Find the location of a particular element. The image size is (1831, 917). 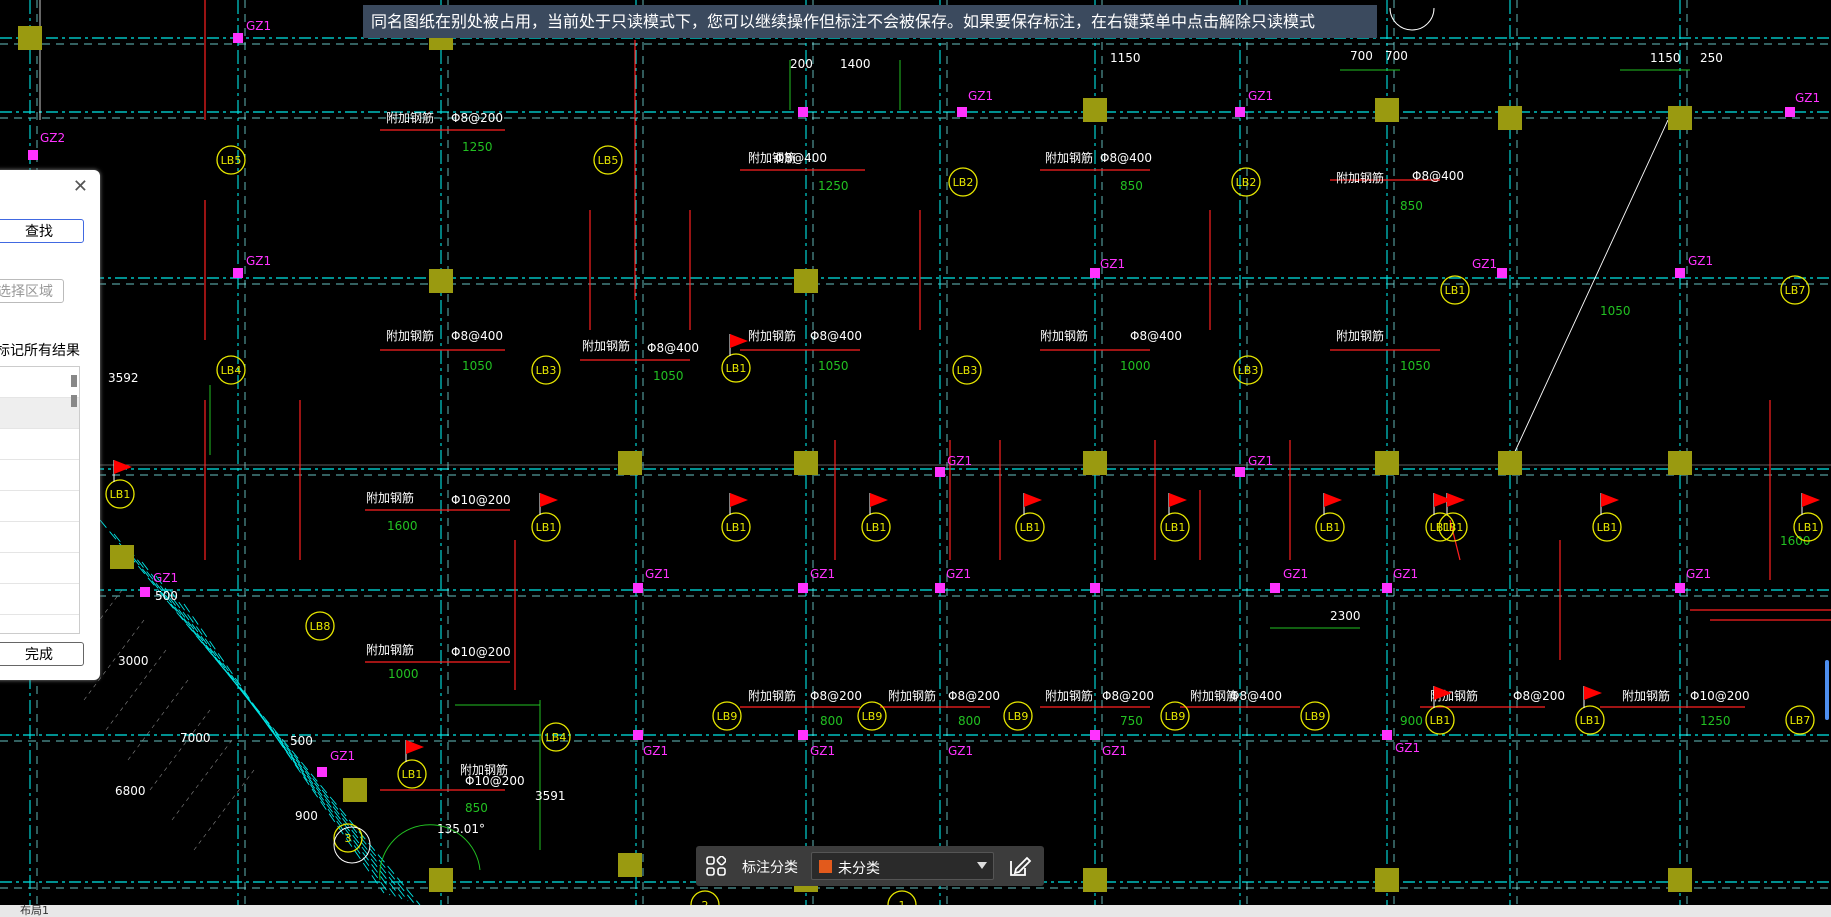

close-icon: ✕ is located at coordinates (80, 186).